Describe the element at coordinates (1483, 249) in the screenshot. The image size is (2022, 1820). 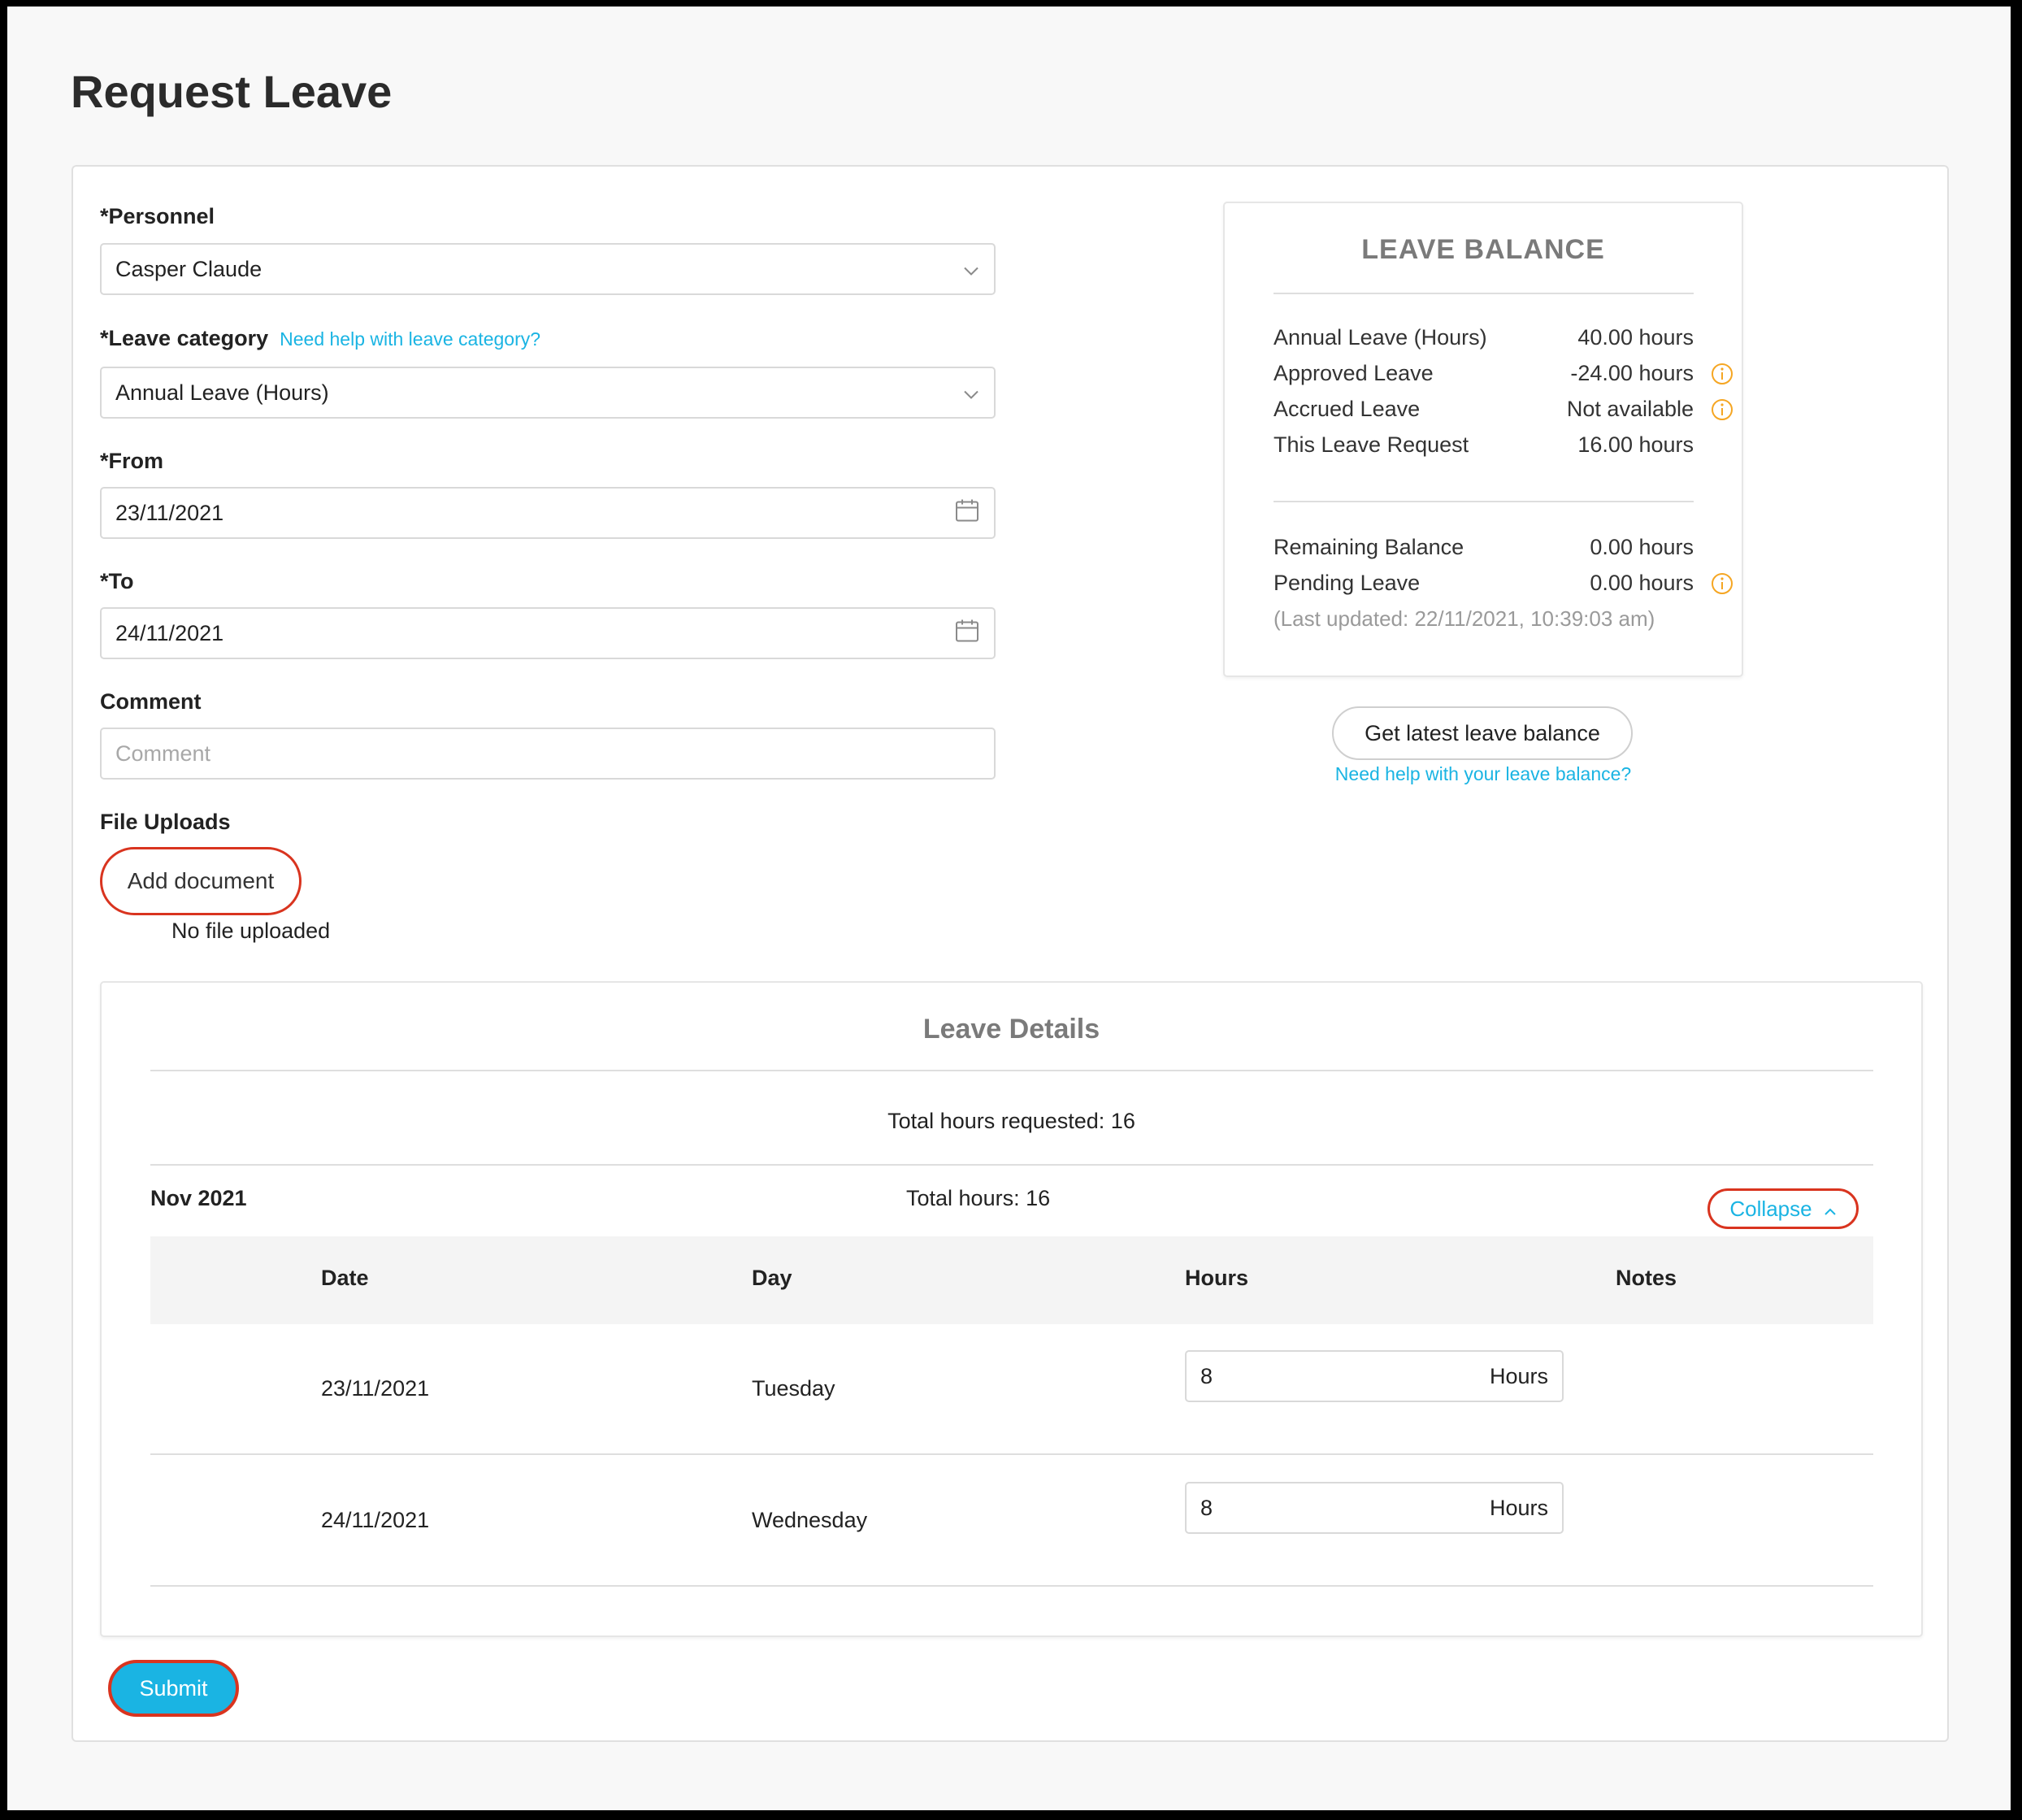
I see `leave-balance-title: LEAVE BALANCE` at that location.